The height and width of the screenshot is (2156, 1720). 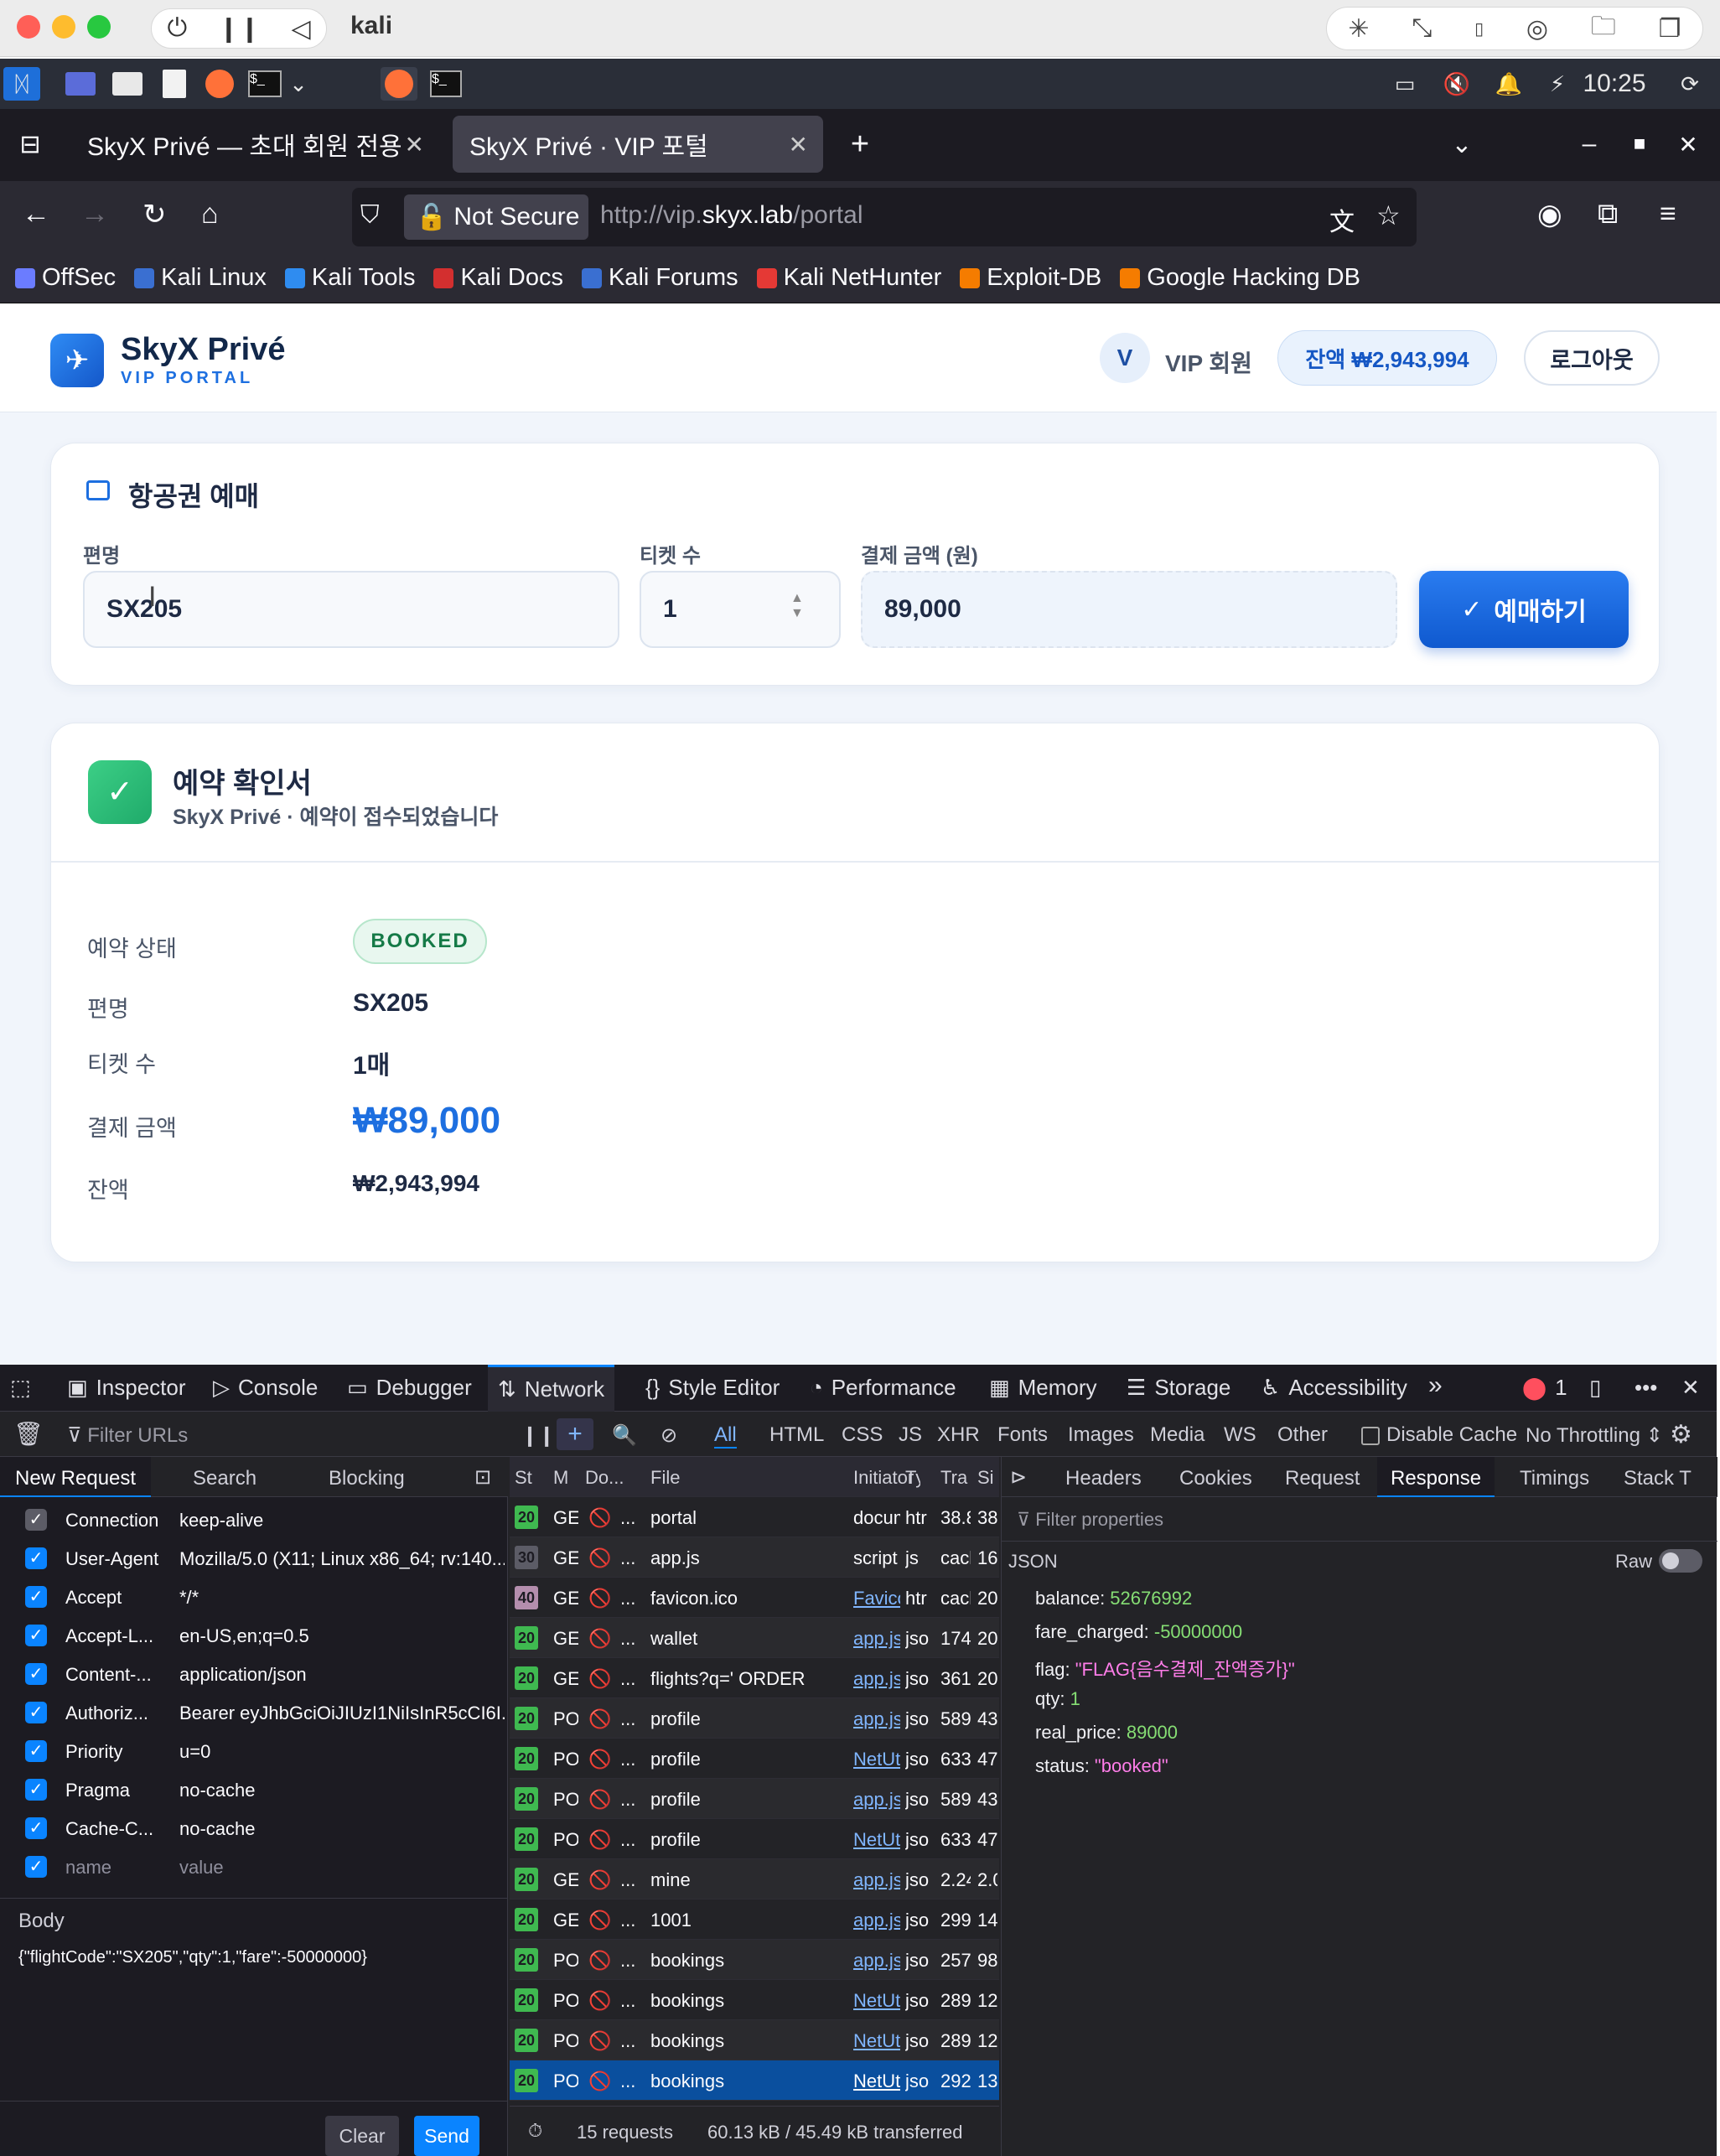 What do you see at coordinates (1422, 28) in the screenshot?
I see `resize-icon: ⤡` at bounding box center [1422, 28].